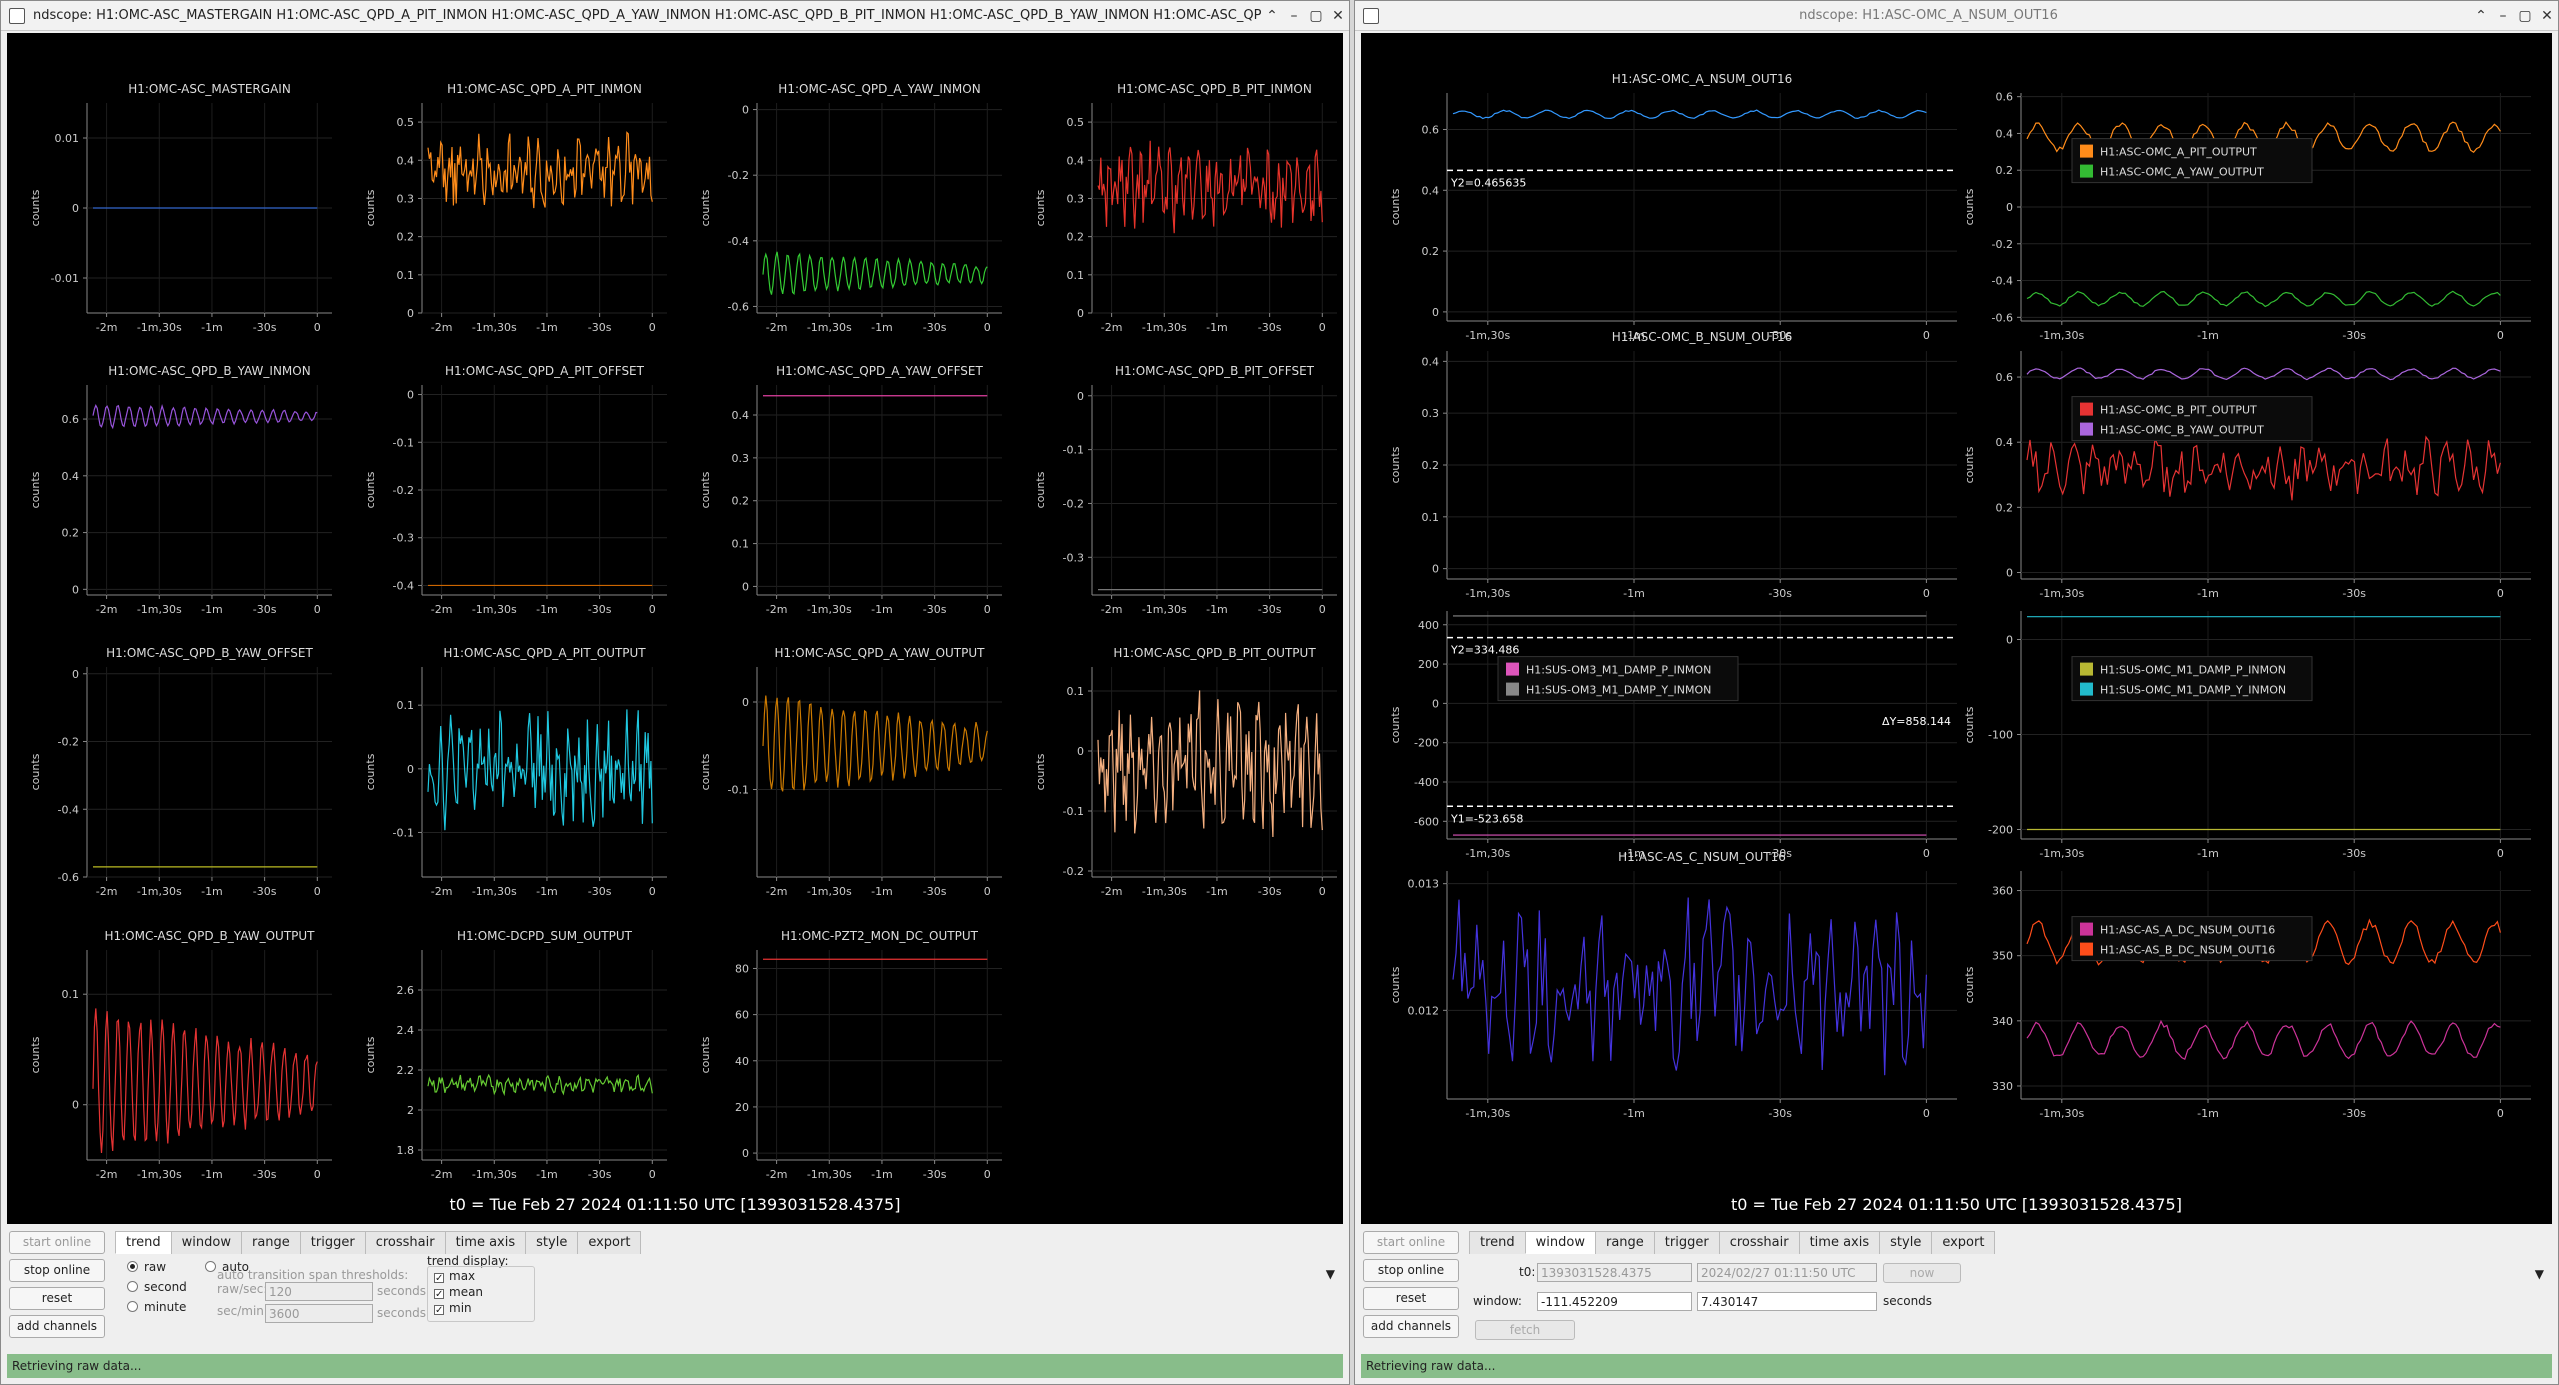 Image resolution: width=2559 pixels, height=1385 pixels. I want to click on window-end-input, so click(1787, 1301).